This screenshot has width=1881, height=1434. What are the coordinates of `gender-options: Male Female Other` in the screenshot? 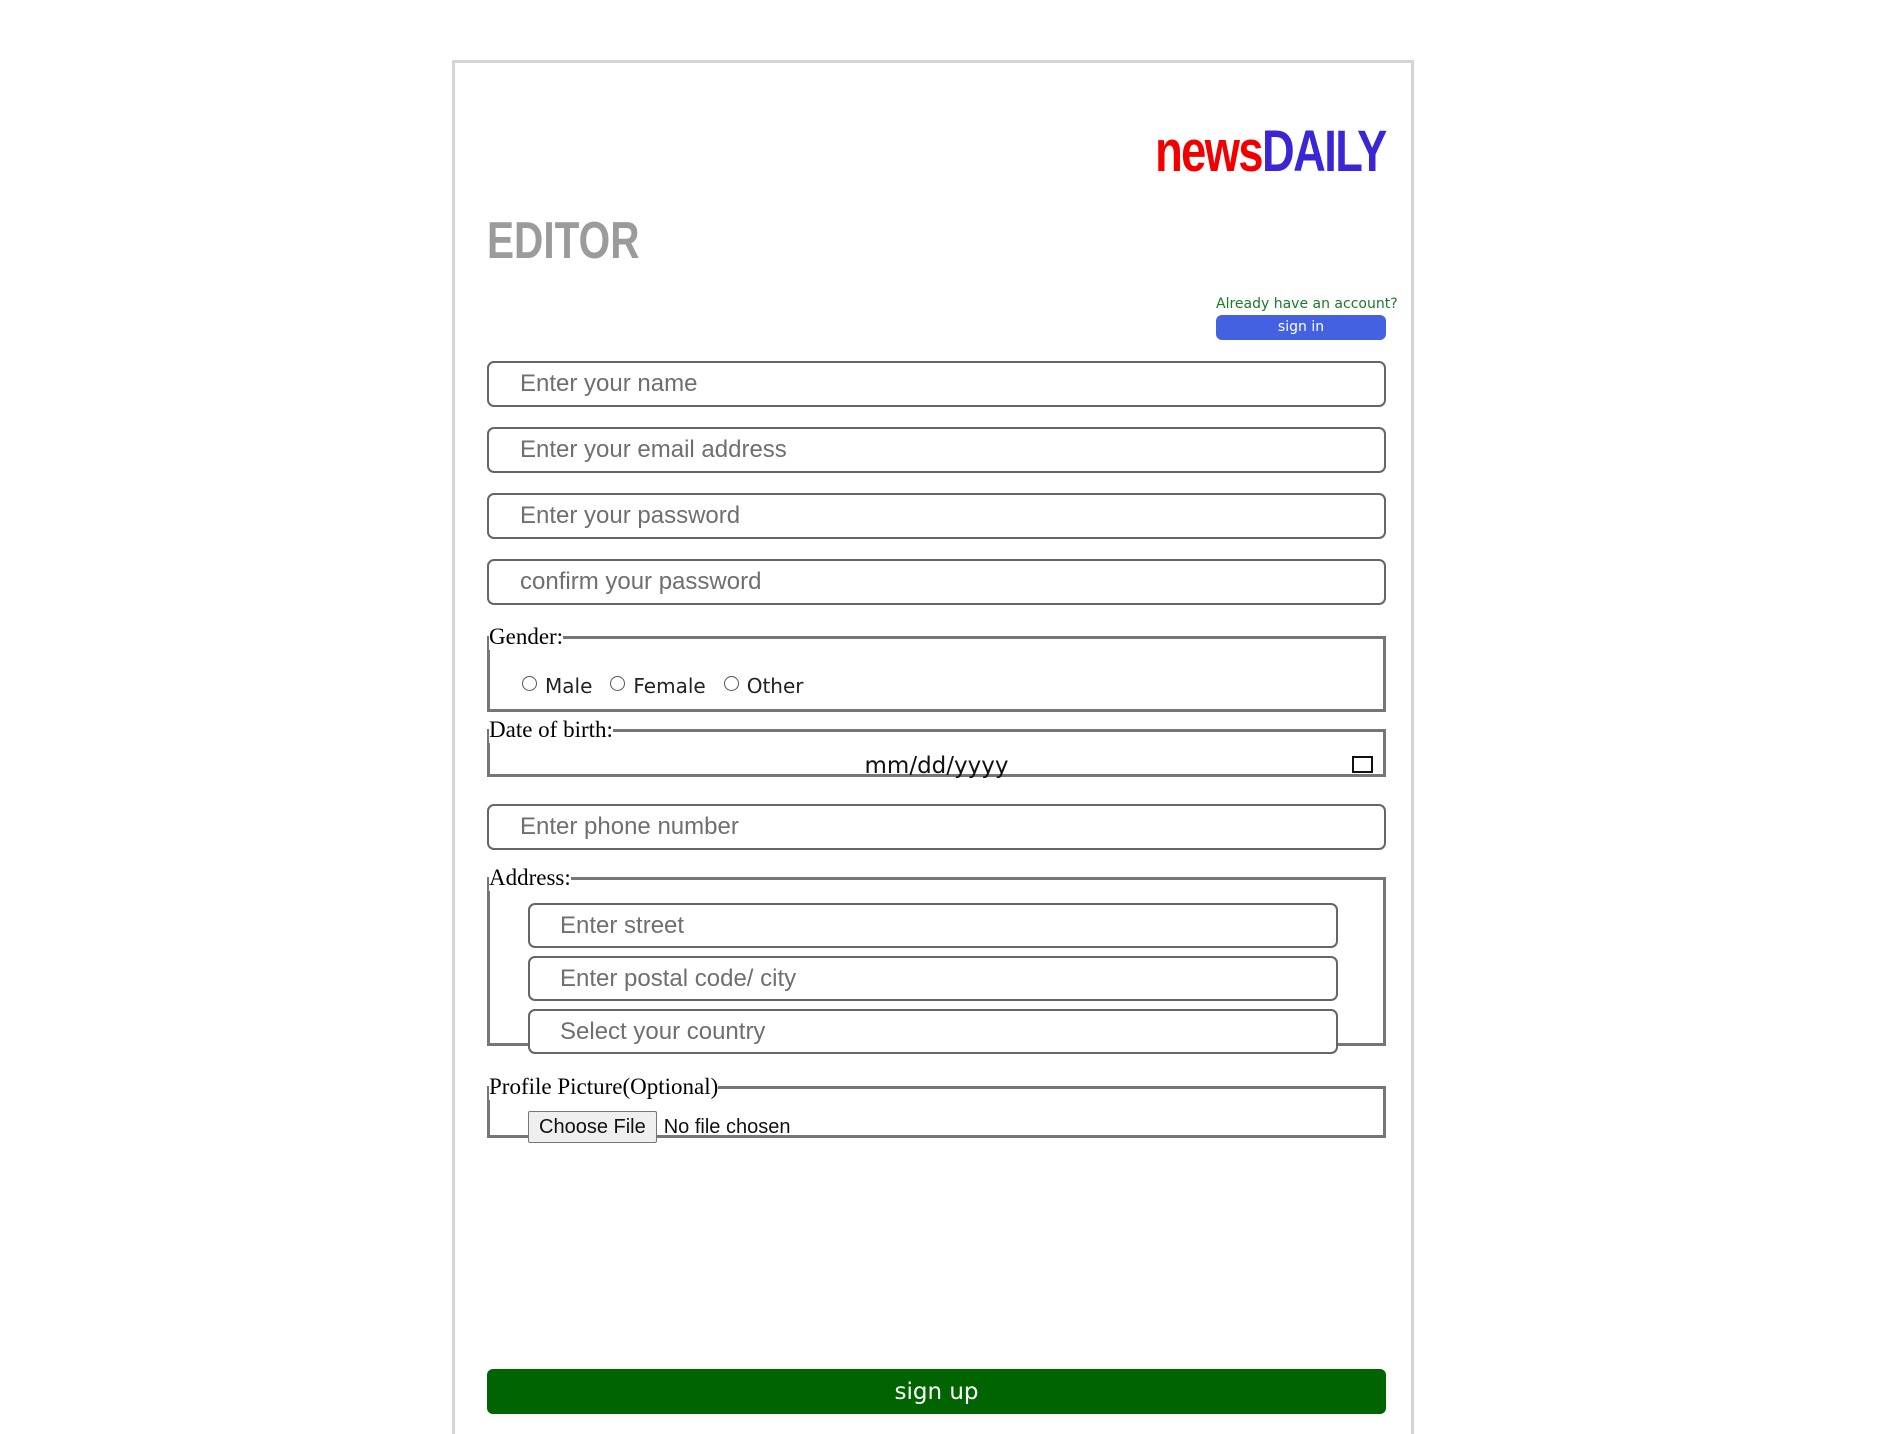 It's located at (672, 686).